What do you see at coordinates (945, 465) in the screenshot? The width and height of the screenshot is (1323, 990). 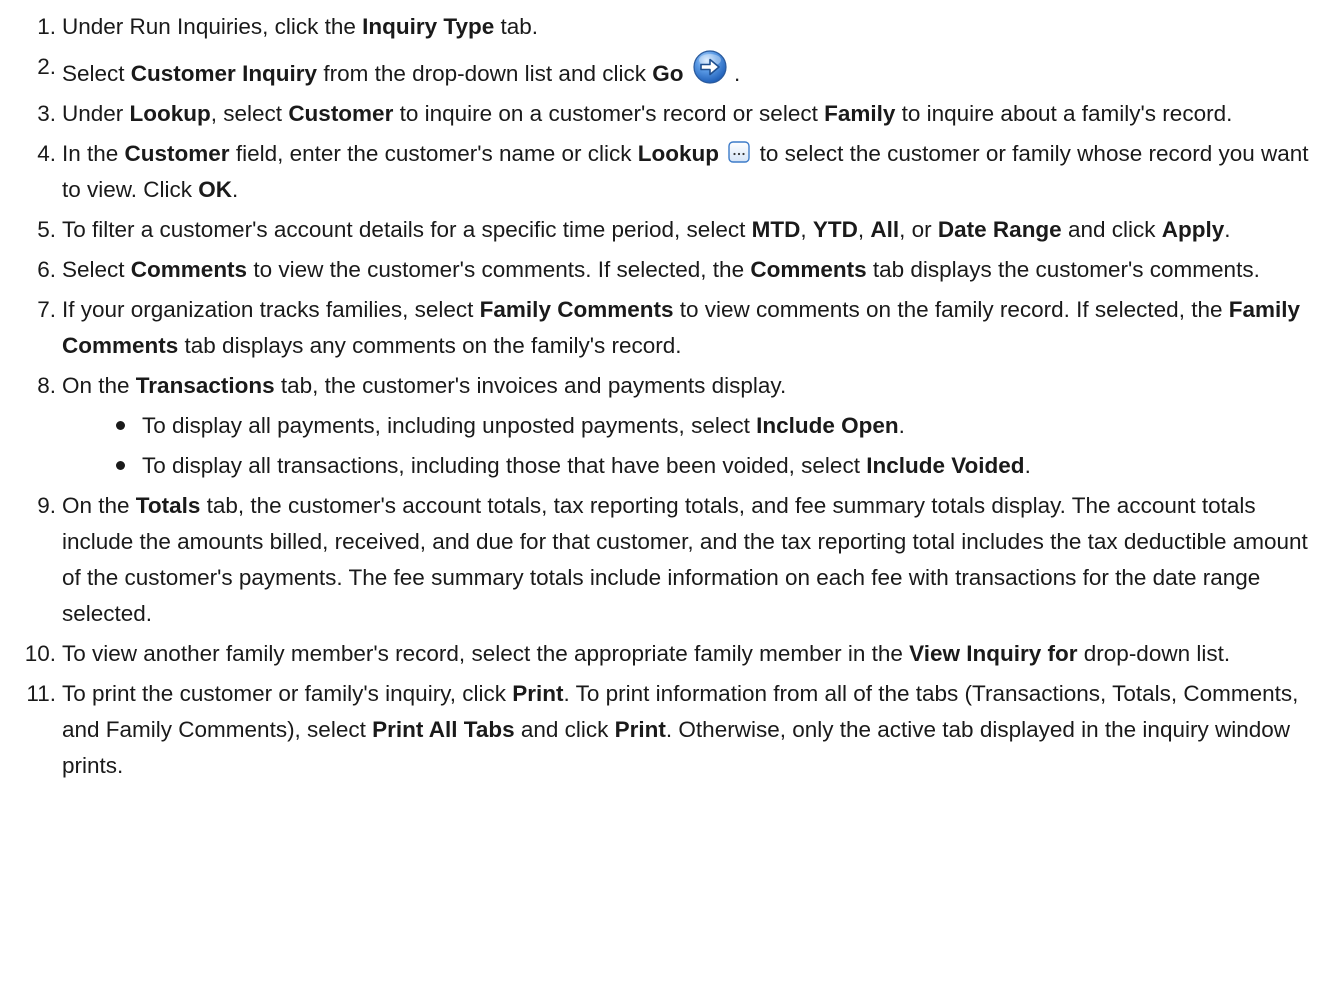 I see `bold-term: Include Voided` at bounding box center [945, 465].